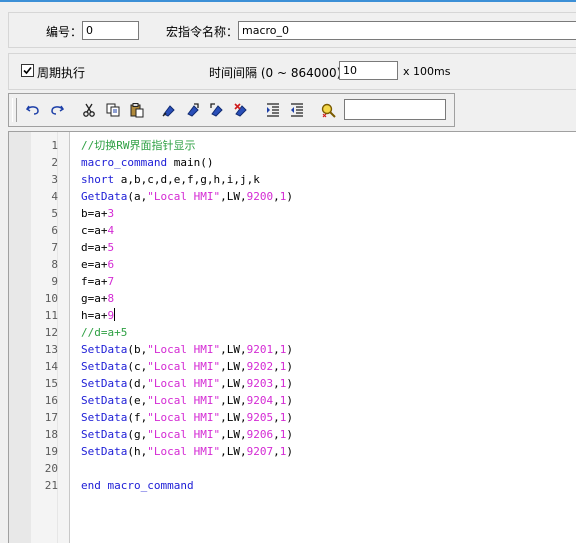 This screenshot has width=576, height=543. What do you see at coordinates (51, 366) in the screenshot?
I see `line-number: 14` at bounding box center [51, 366].